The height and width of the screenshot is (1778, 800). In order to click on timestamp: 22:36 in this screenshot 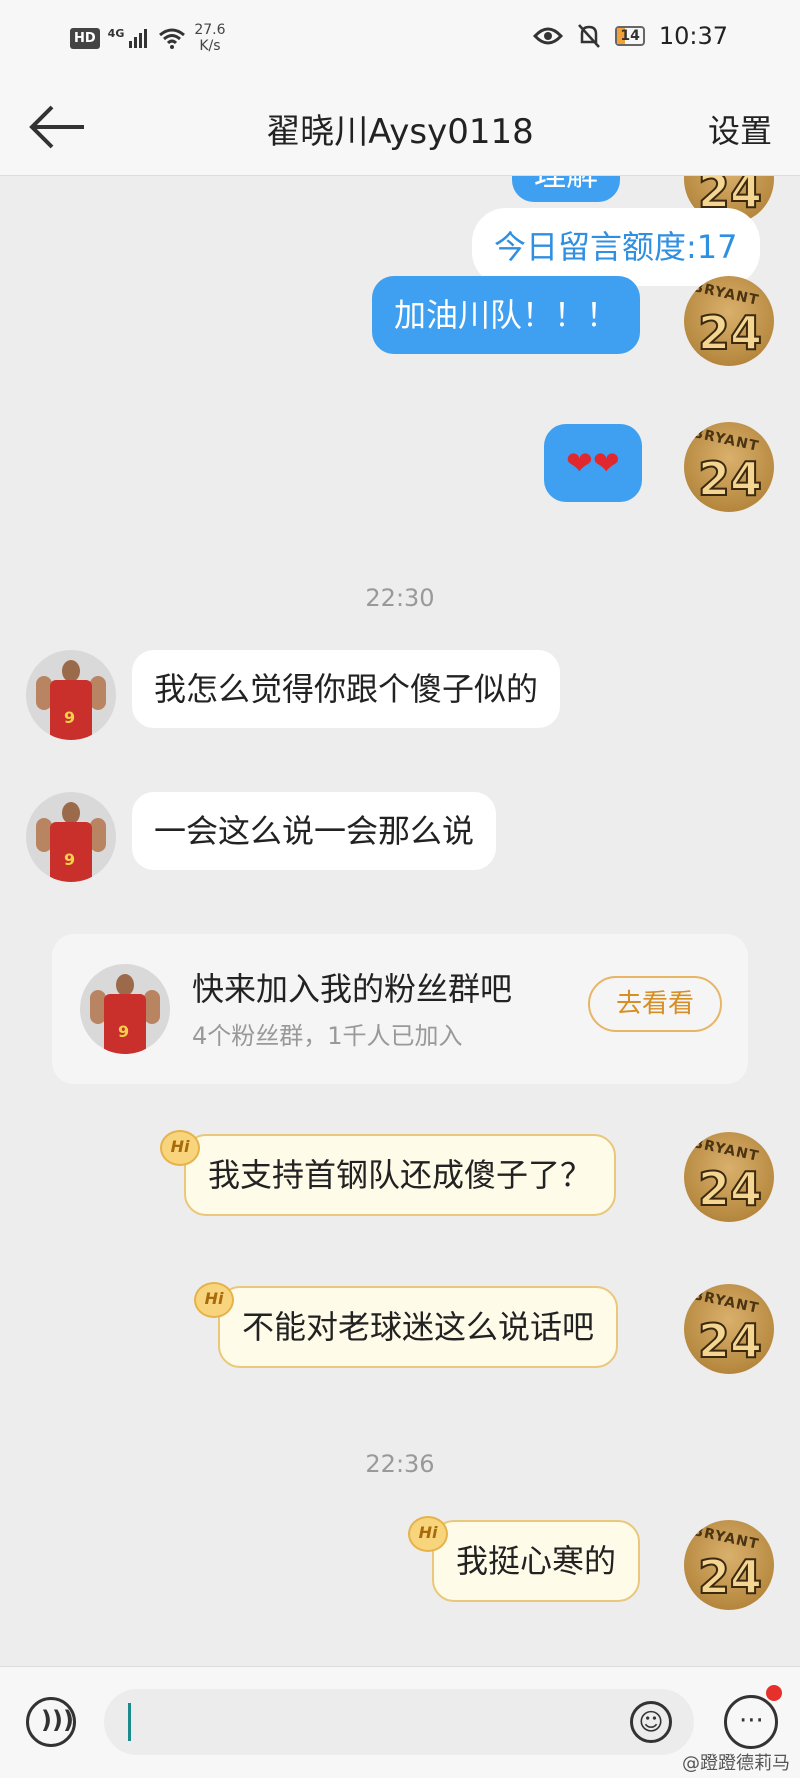, I will do `click(400, 1464)`.